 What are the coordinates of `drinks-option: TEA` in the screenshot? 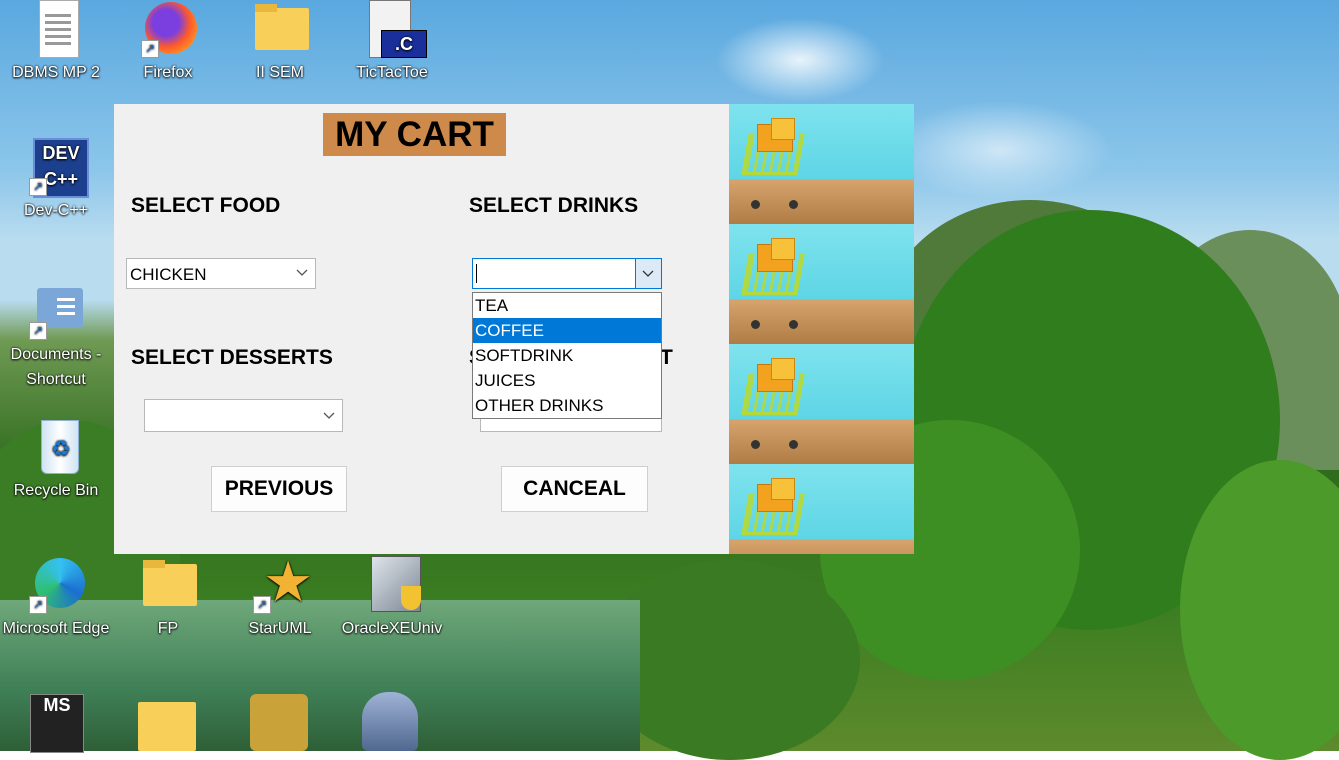 It's located at (567, 305).